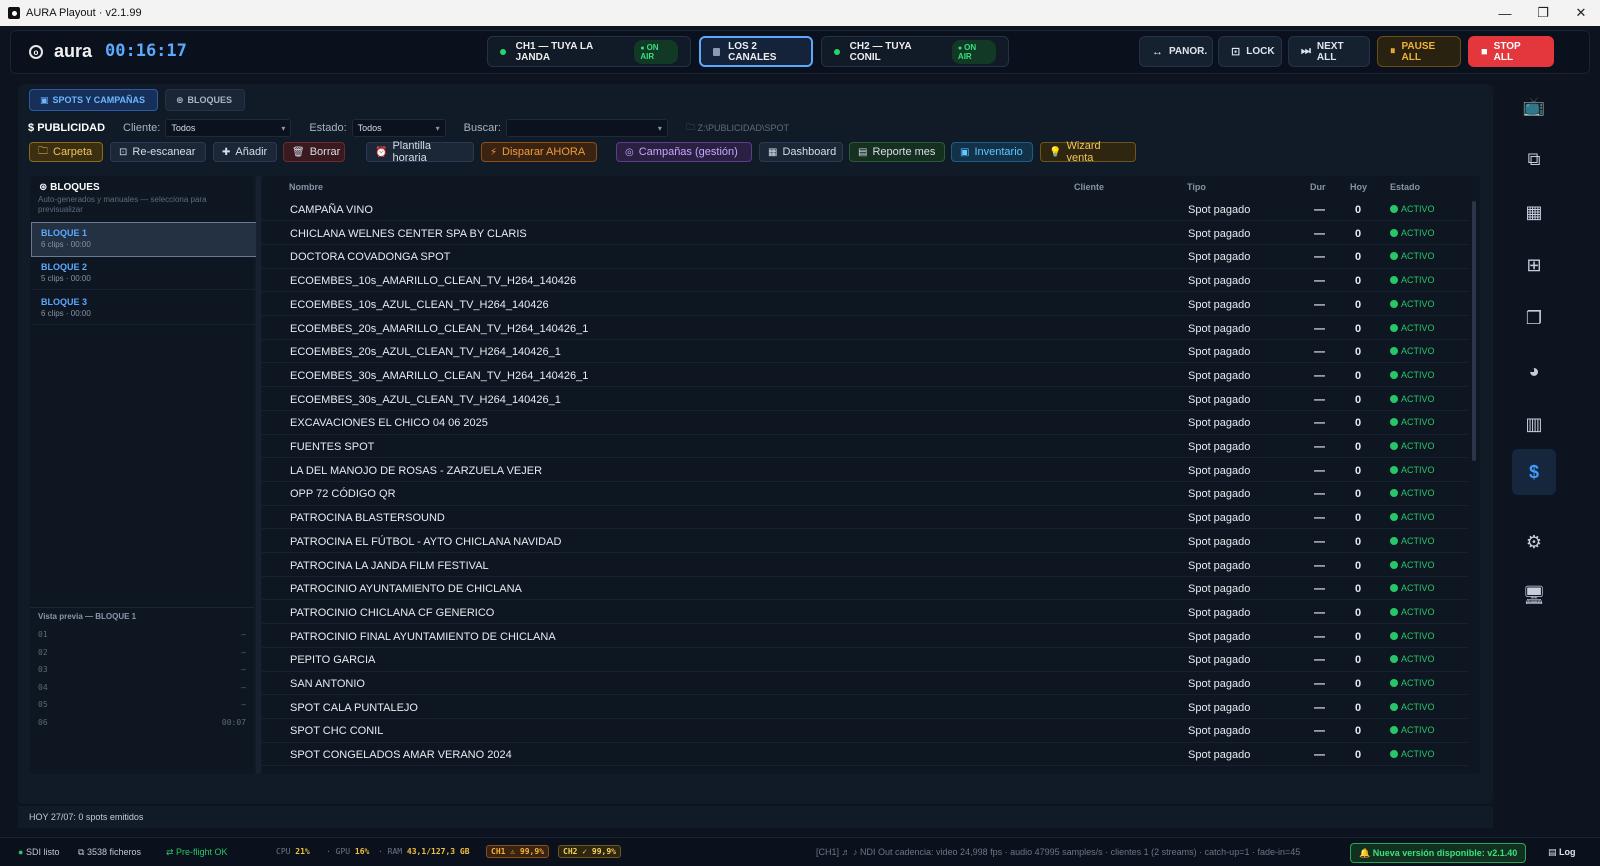 This screenshot has height=866, width=1600. Describe the element at coordinates (398, 128) in the screenshot. I see `estado-select: Todos` at that location.